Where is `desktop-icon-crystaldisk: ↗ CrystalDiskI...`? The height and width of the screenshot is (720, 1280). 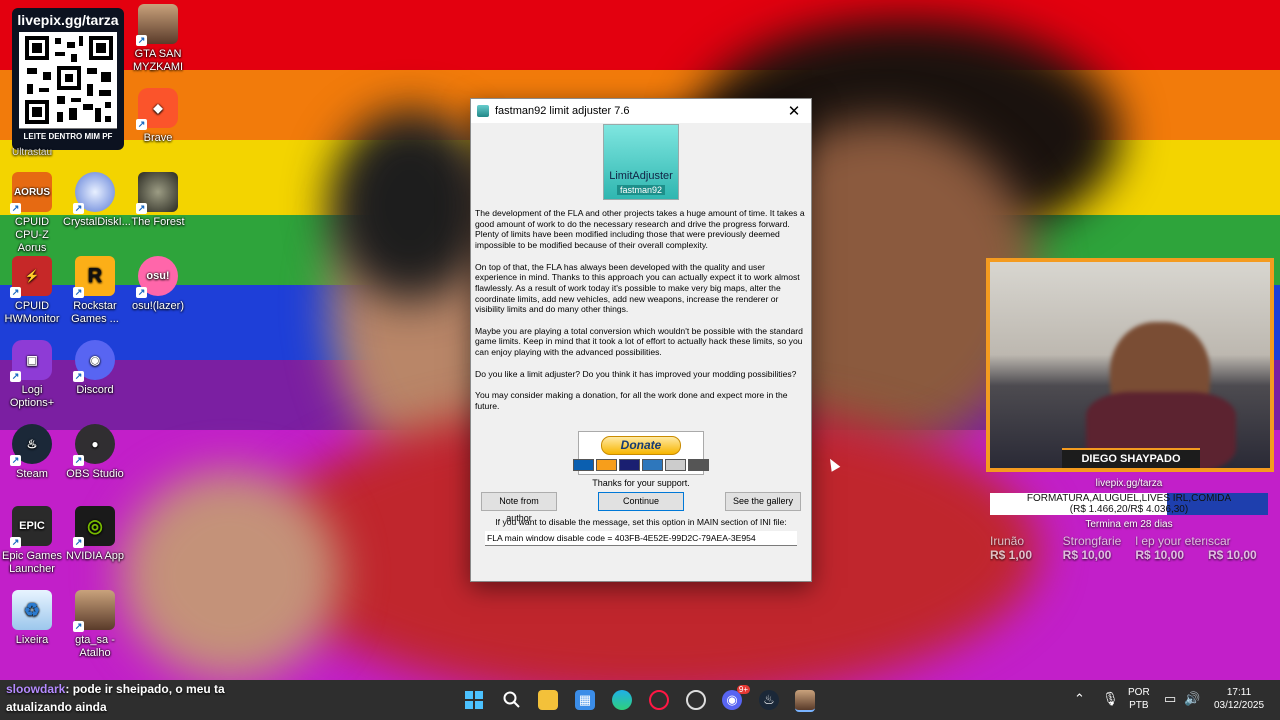 desktop-icon-crystaldisk: ↗ CrystalDiskI... is located at coordinates (97, 200).